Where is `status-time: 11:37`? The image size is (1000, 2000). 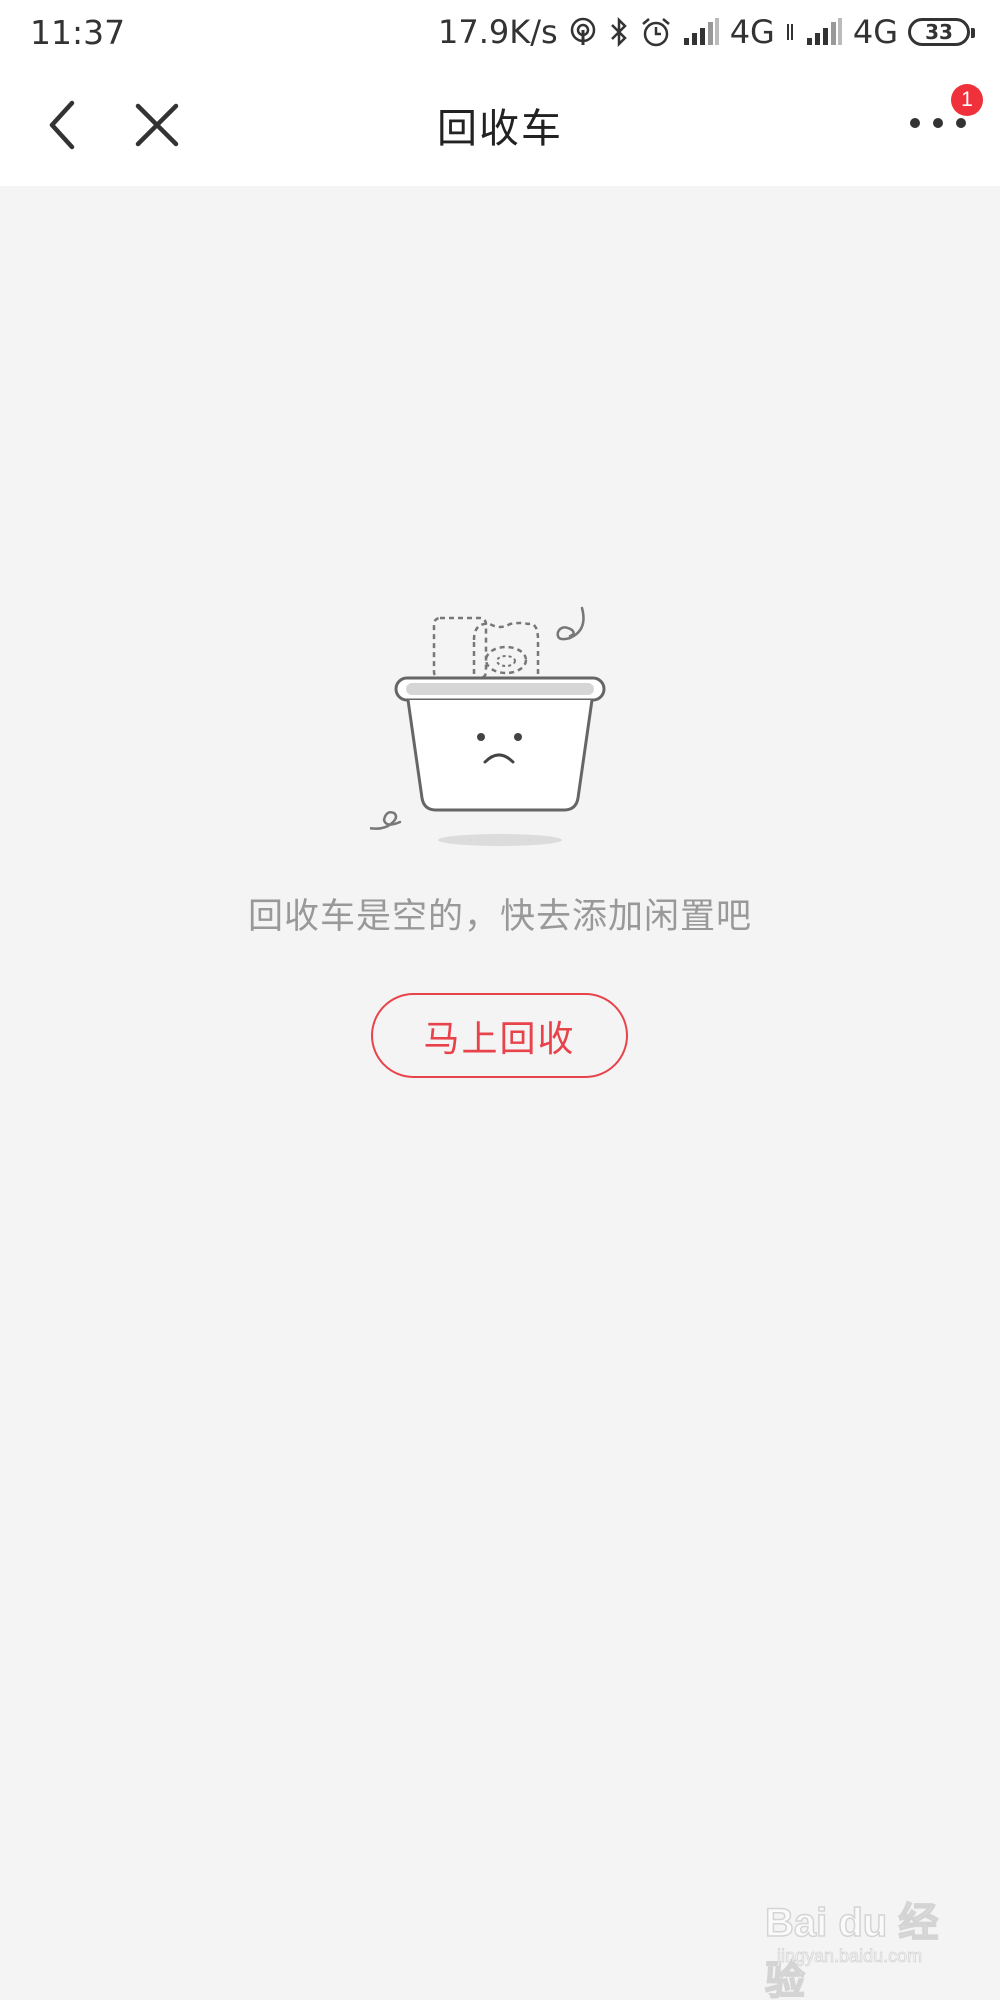 status-time: 11:37 is located at coordinates (78, 32).